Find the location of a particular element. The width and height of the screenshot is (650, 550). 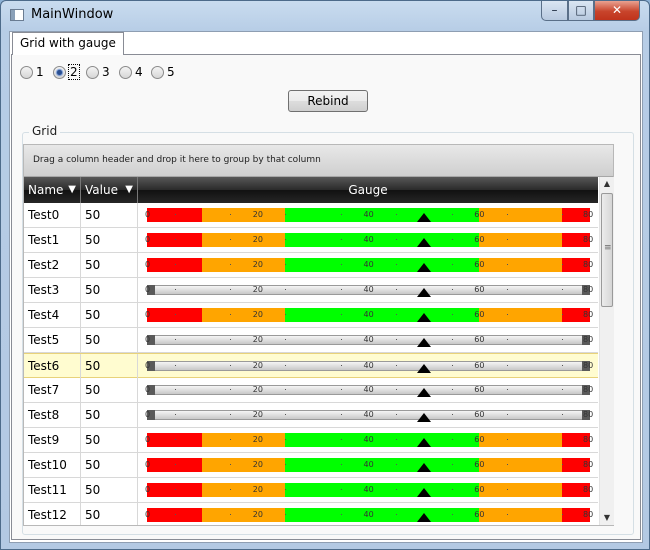

table-row: Test9 50 0 20 40 60 80 is located at coordinates (311, 440).